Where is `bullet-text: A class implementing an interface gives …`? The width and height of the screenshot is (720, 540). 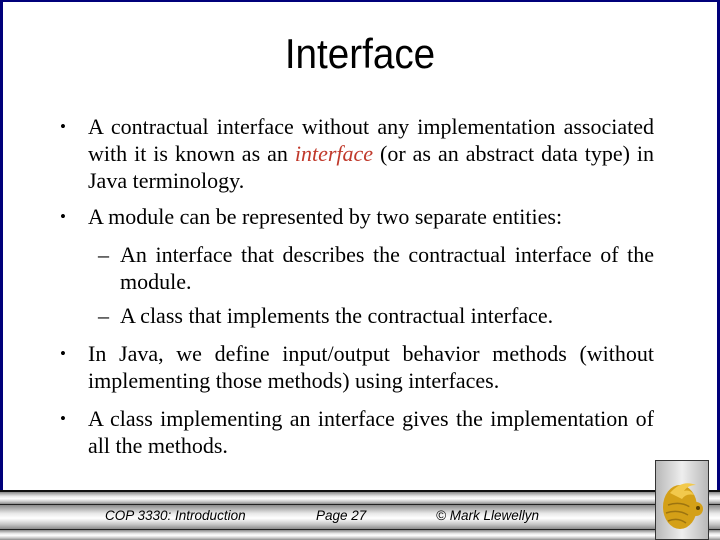 bullet-text: A class implementing an interface gives … is located at coordinates (371, 432).